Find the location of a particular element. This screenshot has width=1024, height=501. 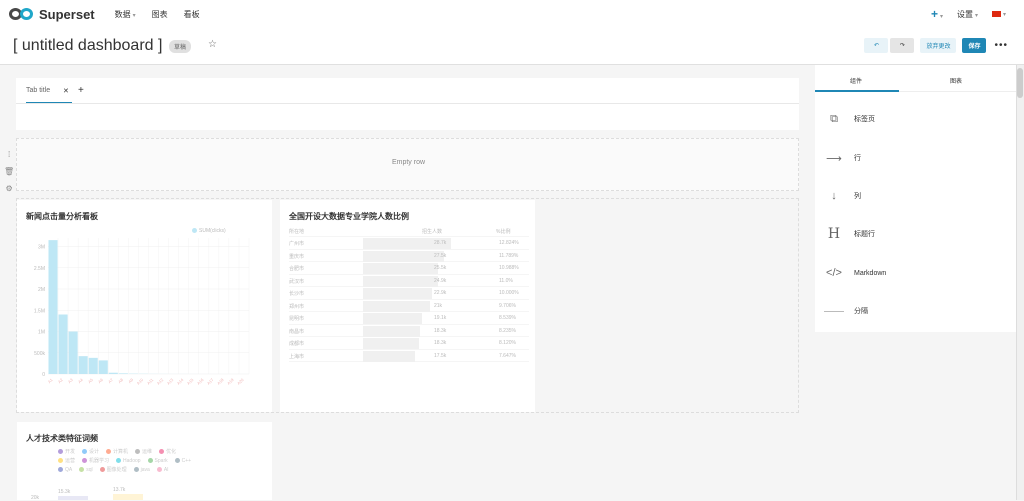

legend-item: 优化 is located at coordinates (167, 451).